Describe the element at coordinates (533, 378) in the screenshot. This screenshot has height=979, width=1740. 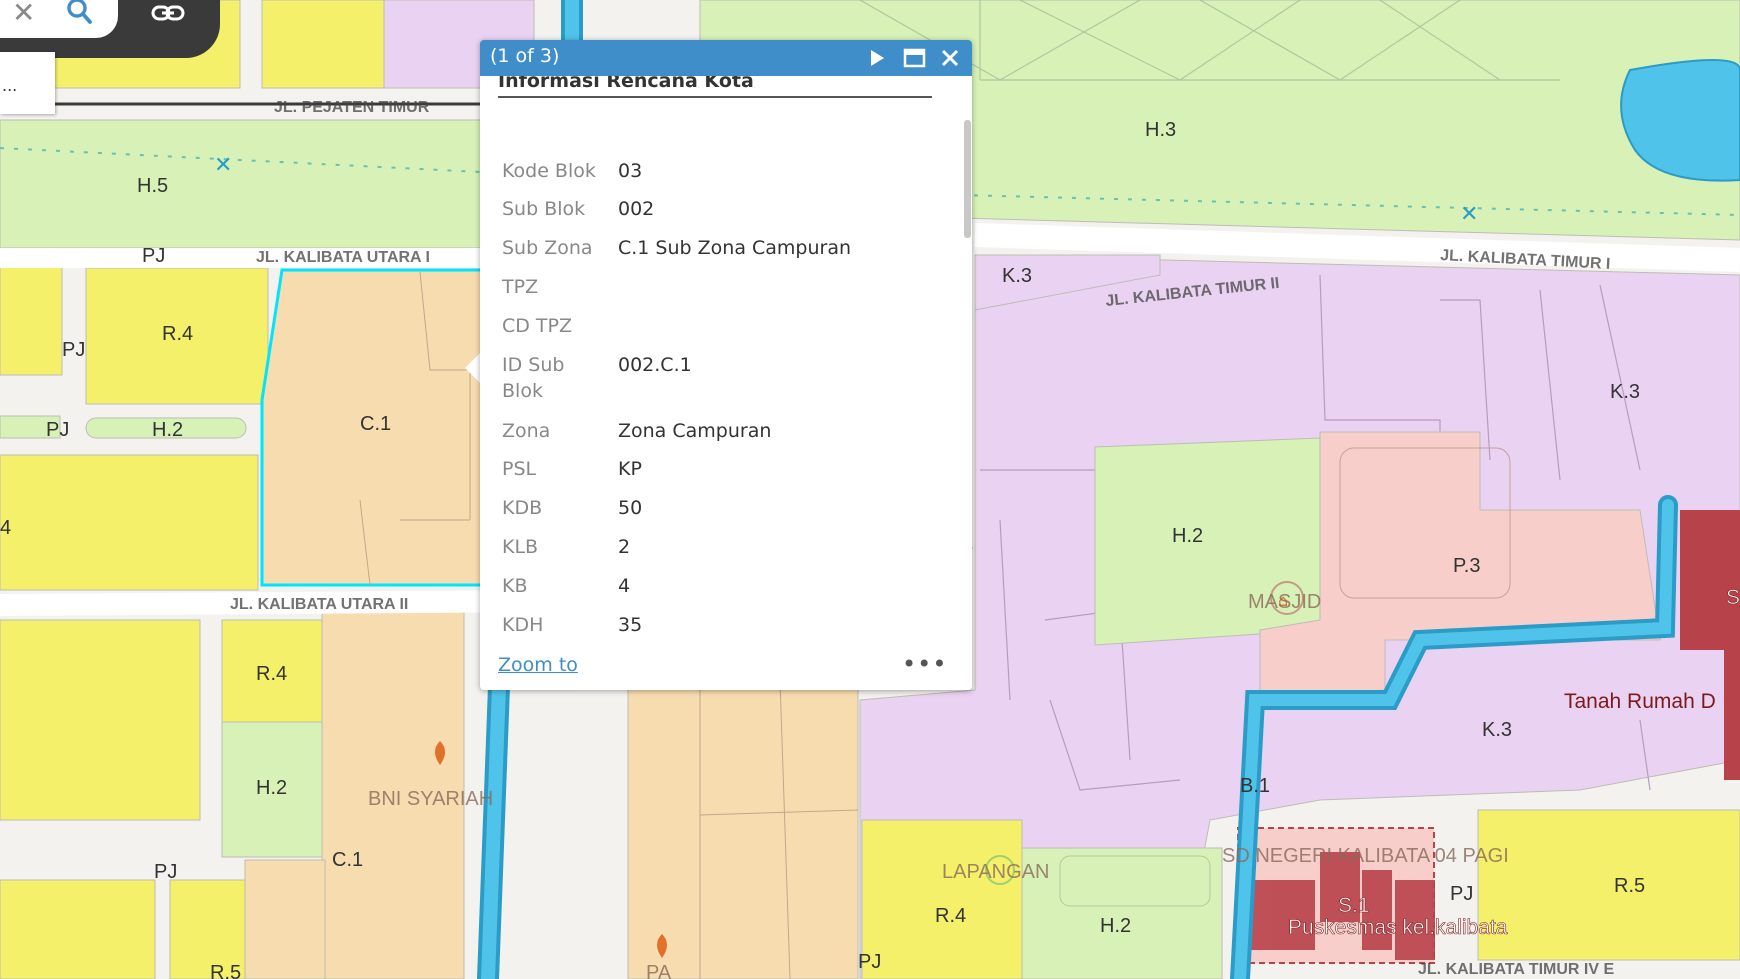
I see `attribute-key: ID Sub Blok` at that location.